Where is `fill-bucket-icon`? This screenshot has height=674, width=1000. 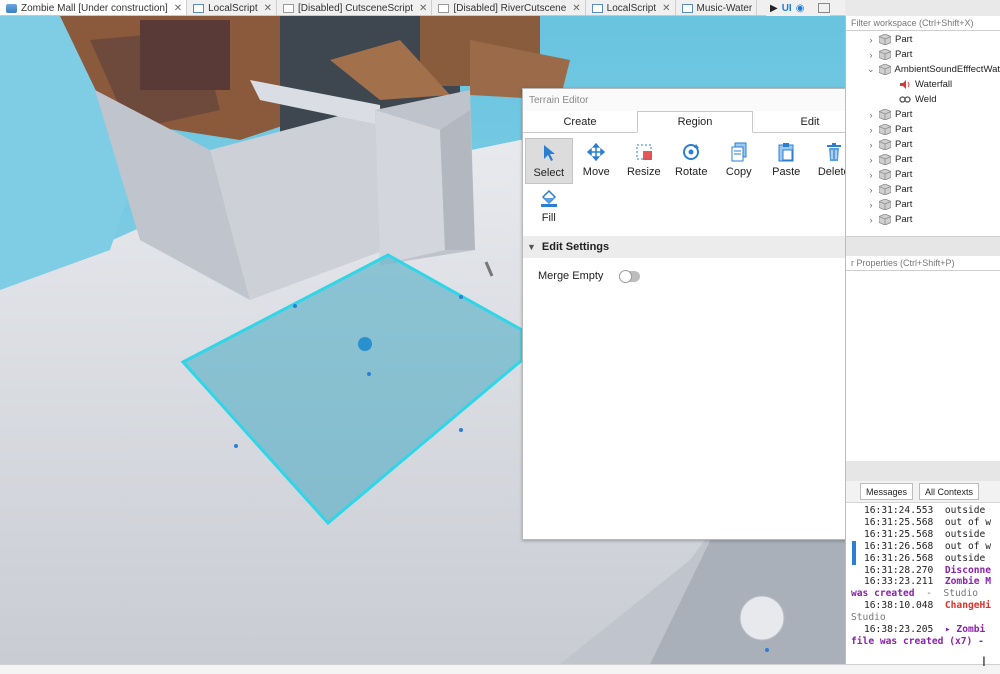
fill-bucket-icon is located at coordinates (549, 198).